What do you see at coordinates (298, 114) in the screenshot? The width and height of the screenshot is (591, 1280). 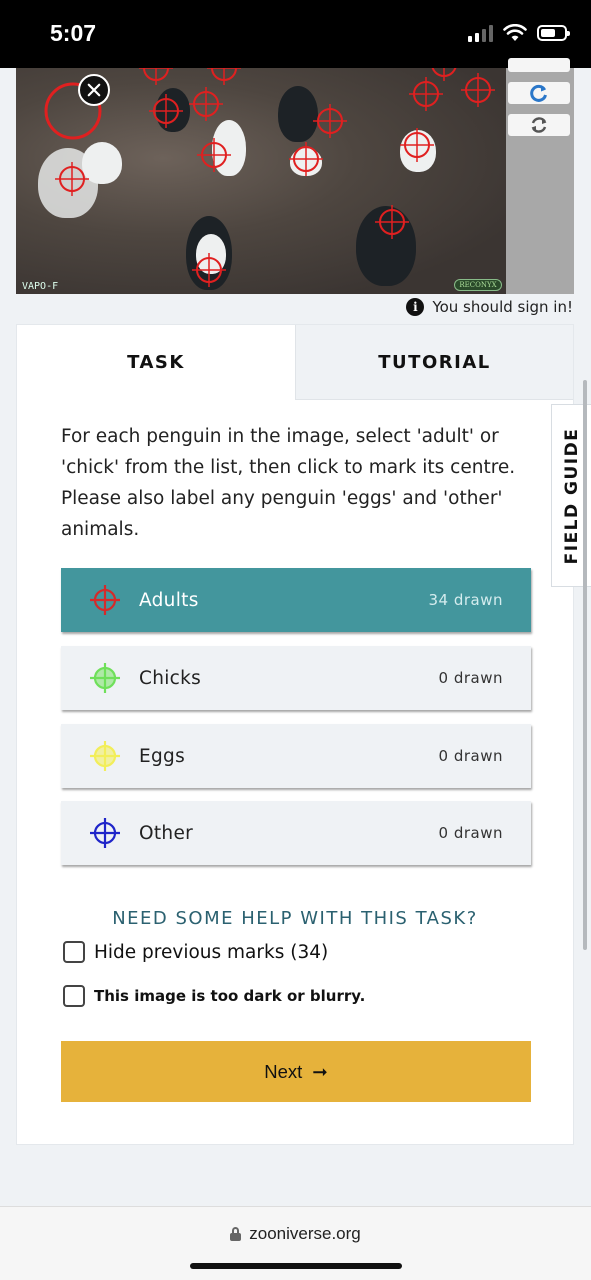 I see `penguin` at bounding box center [298, 114].